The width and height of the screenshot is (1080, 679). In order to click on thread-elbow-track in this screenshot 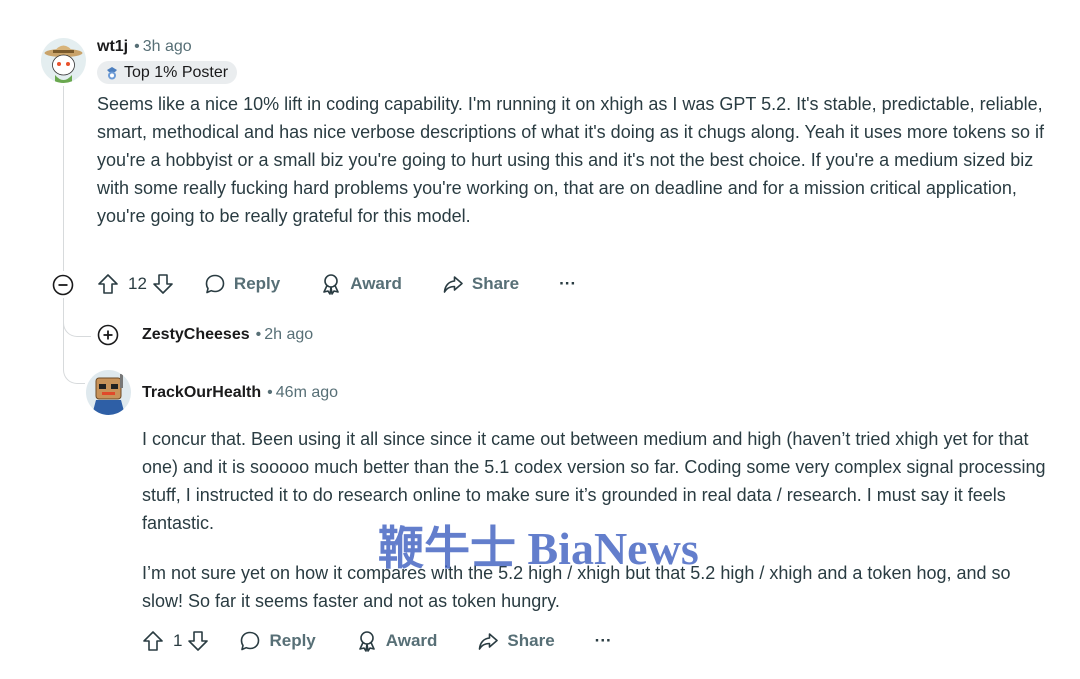, I will do `click(74, 341)`.